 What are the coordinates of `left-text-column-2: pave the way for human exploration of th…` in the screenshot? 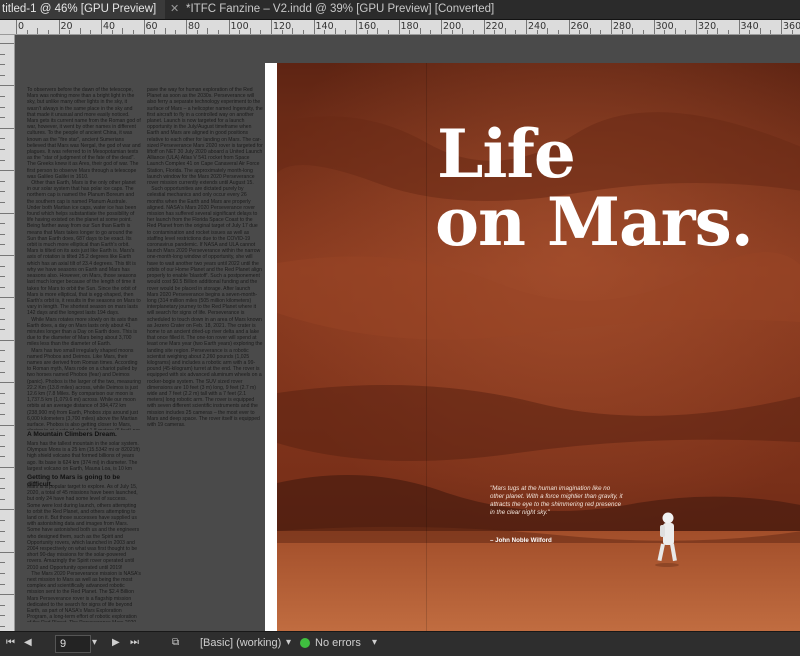 It's located at (205, 355).